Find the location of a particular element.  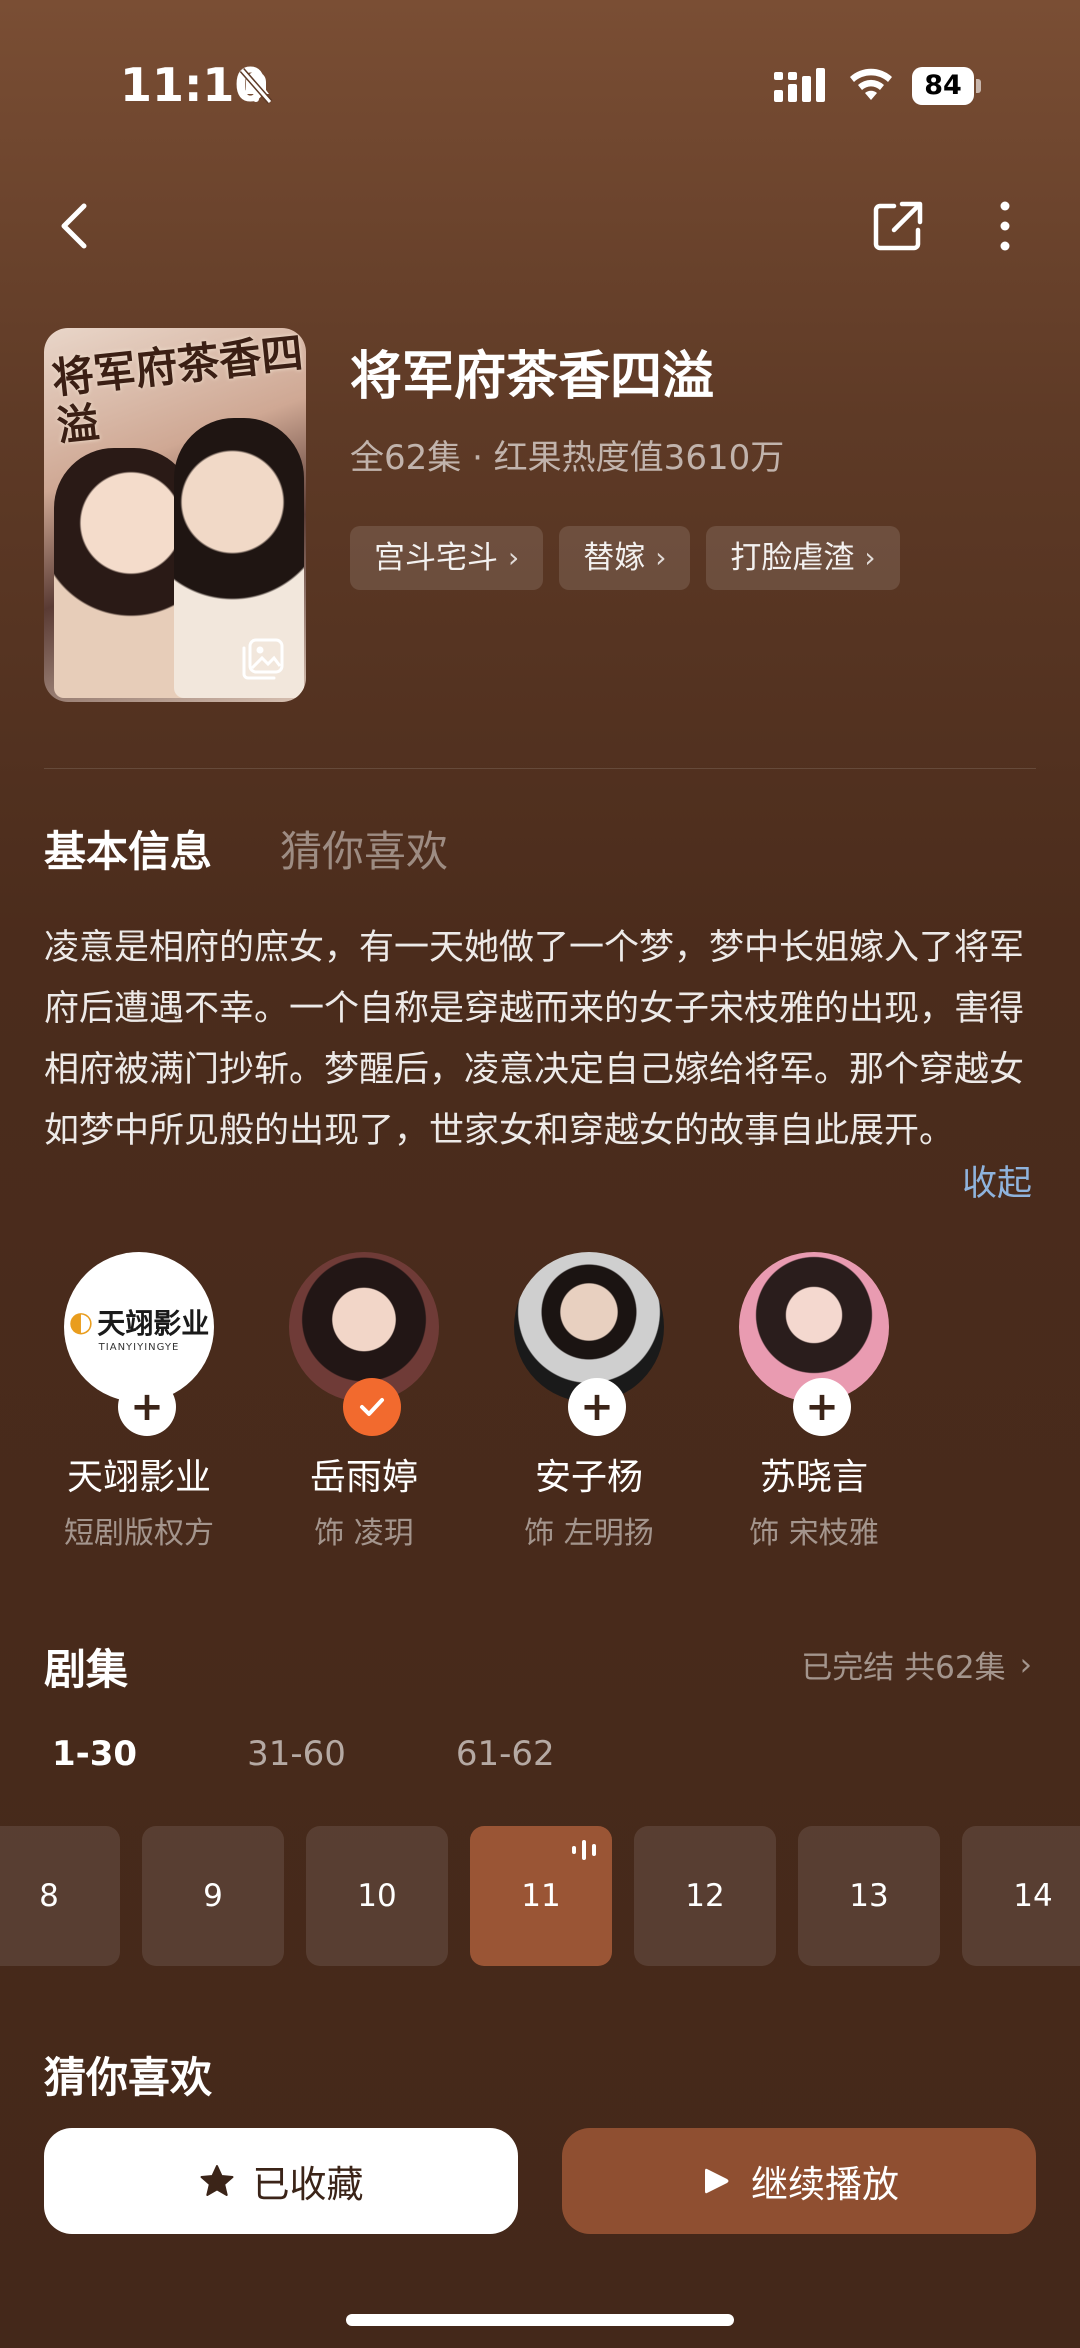

studio-logo-subtext: TIANYIYINGYE is located at coordinates (139, 1347).